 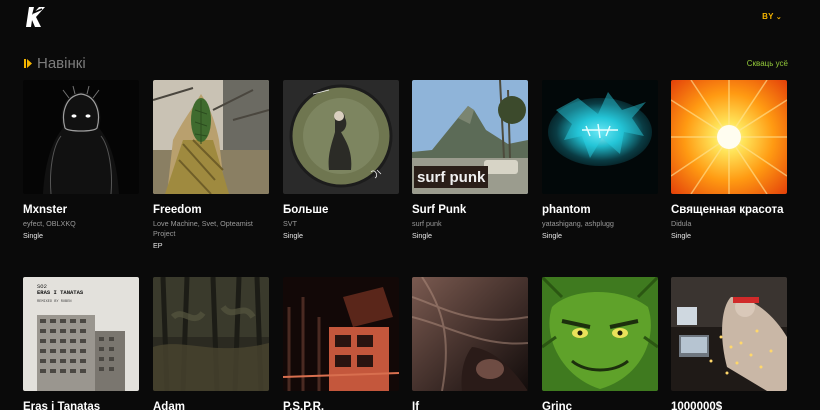 I want to click on skip-next-icon, so click(x=28, y=63).